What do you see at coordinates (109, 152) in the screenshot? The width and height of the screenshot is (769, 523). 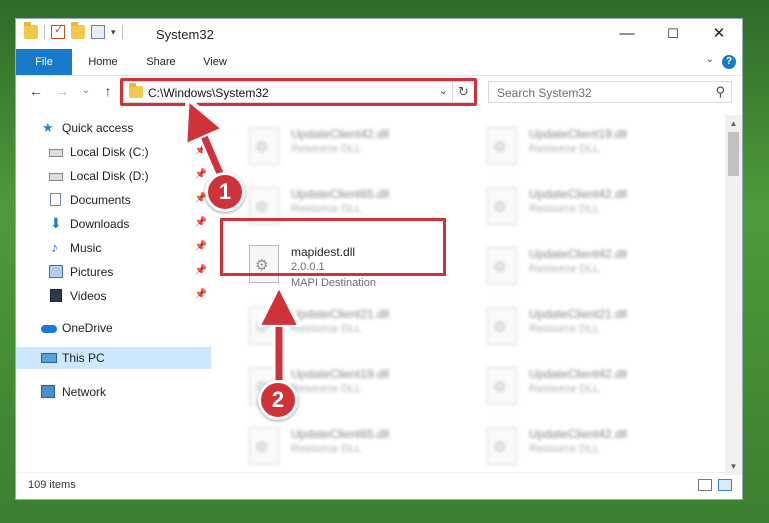 I see `sidebar-item-label: Local Disk (C:)` at bounding box center [109, 152].